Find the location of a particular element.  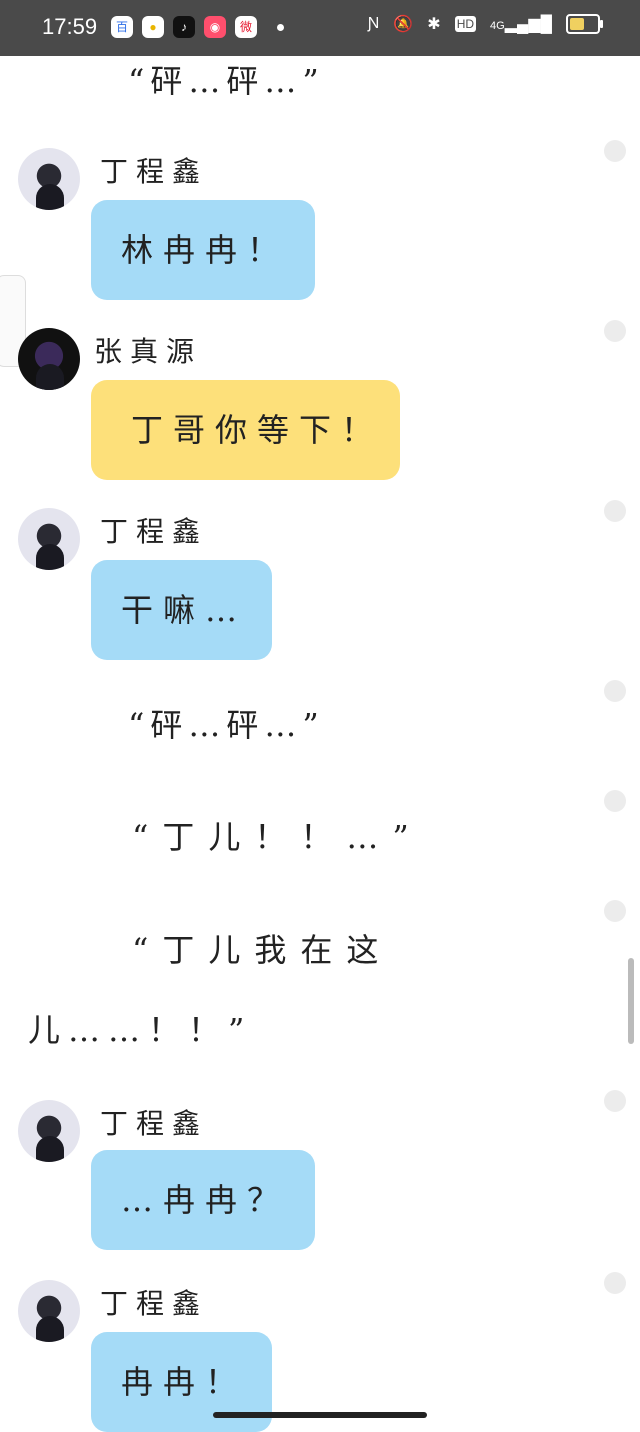

speaker-name: 张真源 is located at coordinates (148, 351).